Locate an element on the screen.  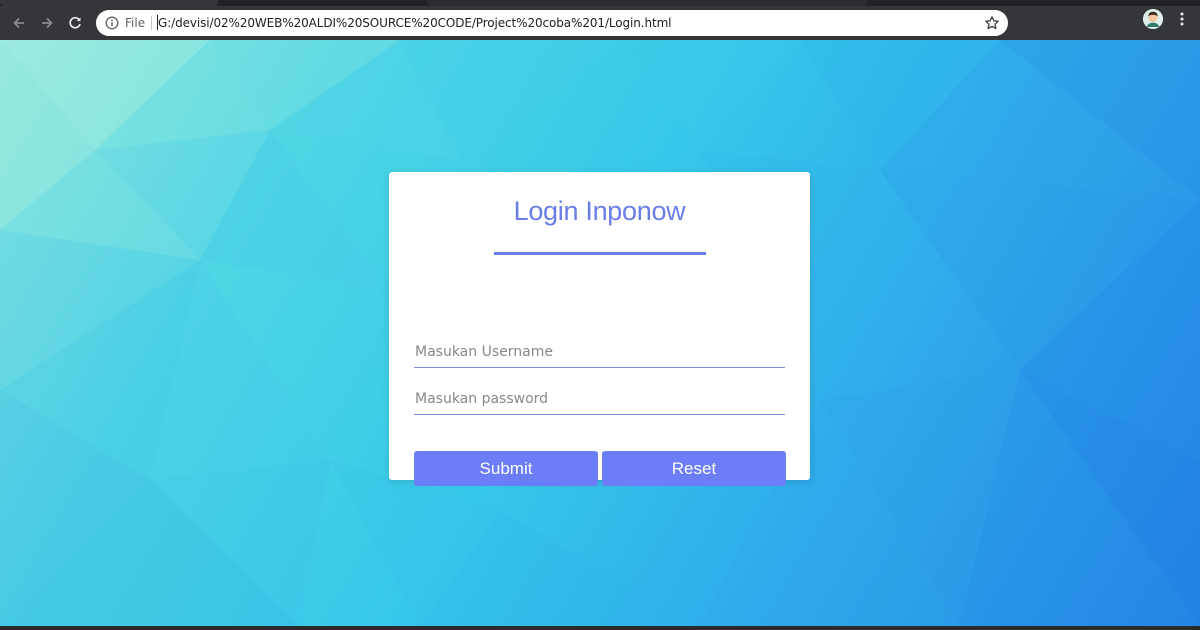
profile-avatar-icon is located at coordinates (1153, 19).